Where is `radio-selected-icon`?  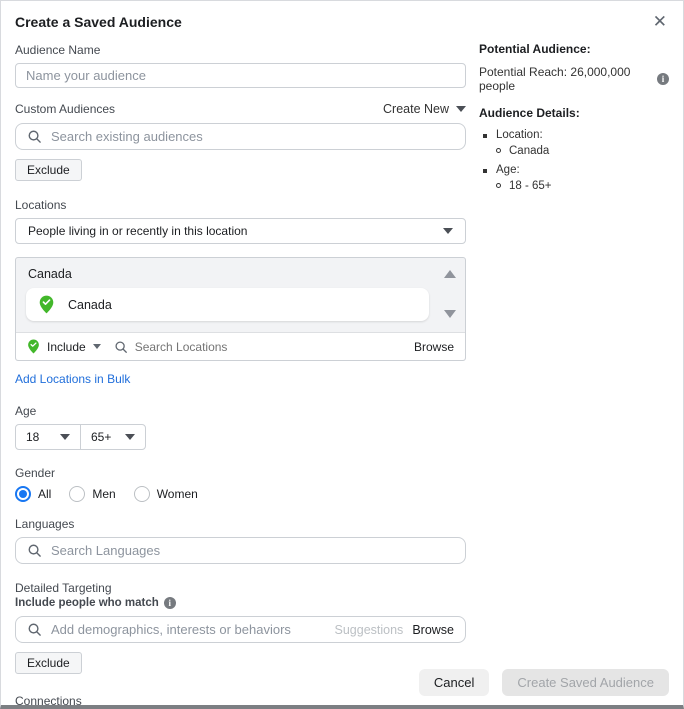 radio-selected-icon is located at coordinates (23, 494).